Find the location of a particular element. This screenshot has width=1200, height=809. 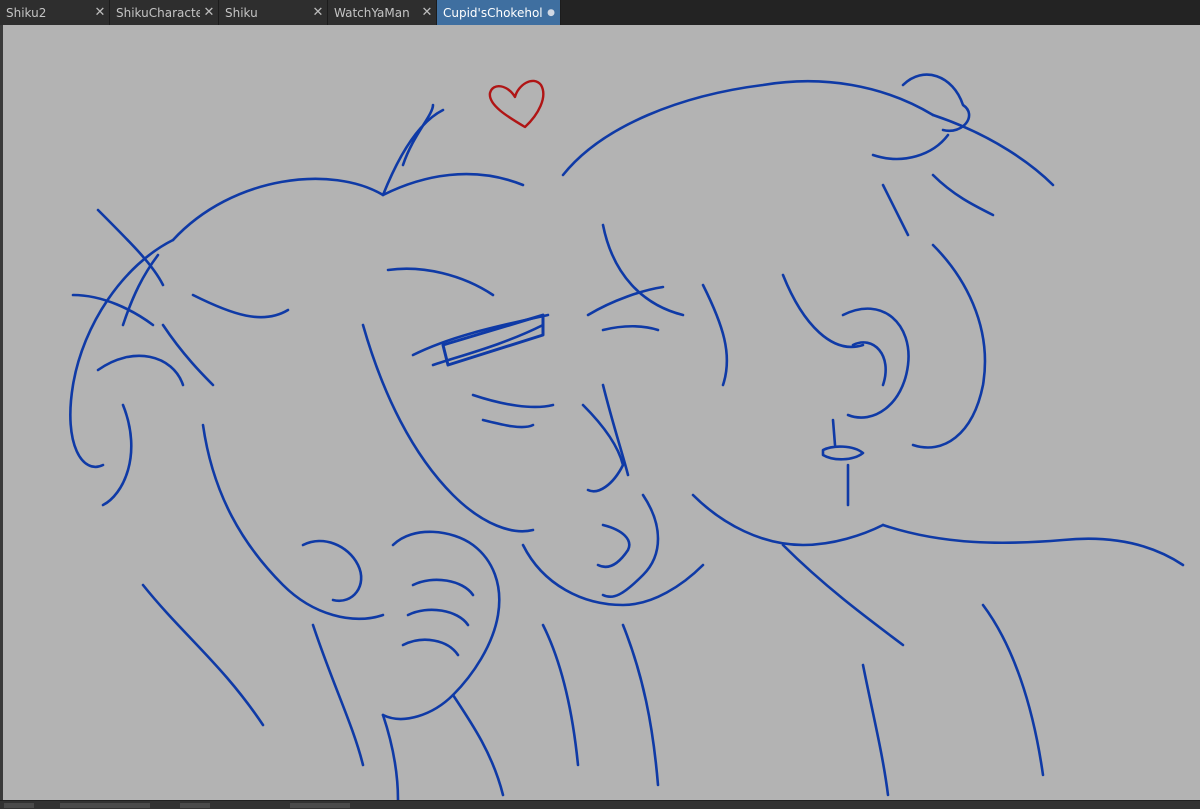

hand-outline is located at coordinates (441, 625).